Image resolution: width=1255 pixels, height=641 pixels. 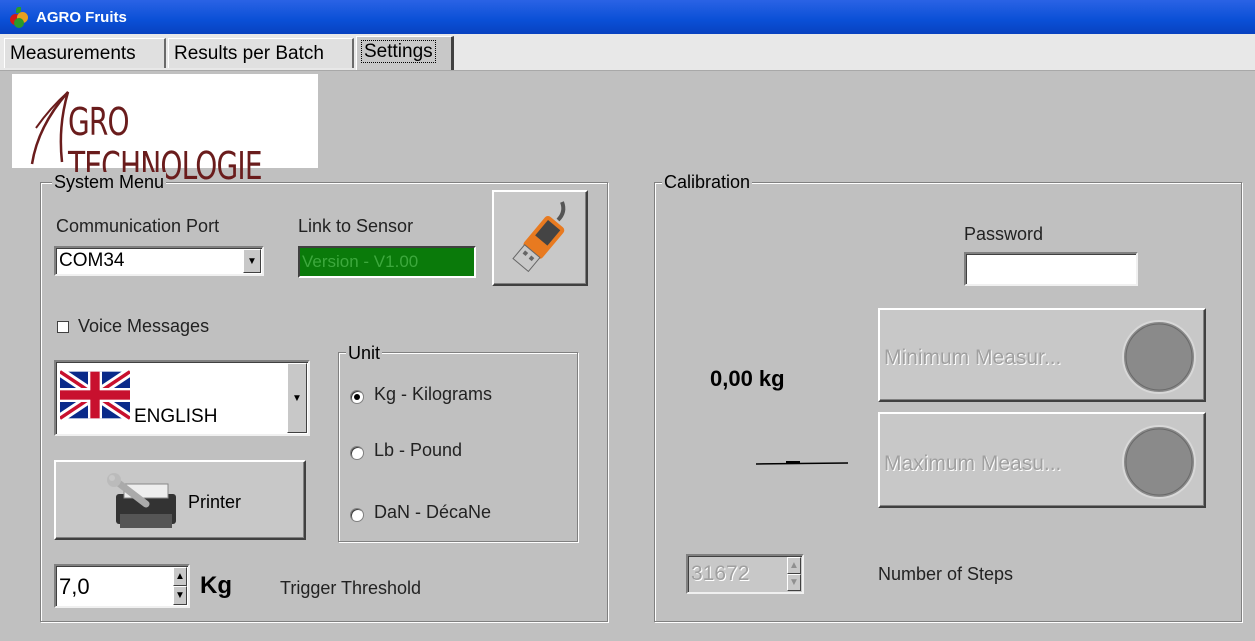 What do you see at coordinates (1004, 234) in the screenshot?
I see `password-label: Password` at bounding box center [1004, 234].